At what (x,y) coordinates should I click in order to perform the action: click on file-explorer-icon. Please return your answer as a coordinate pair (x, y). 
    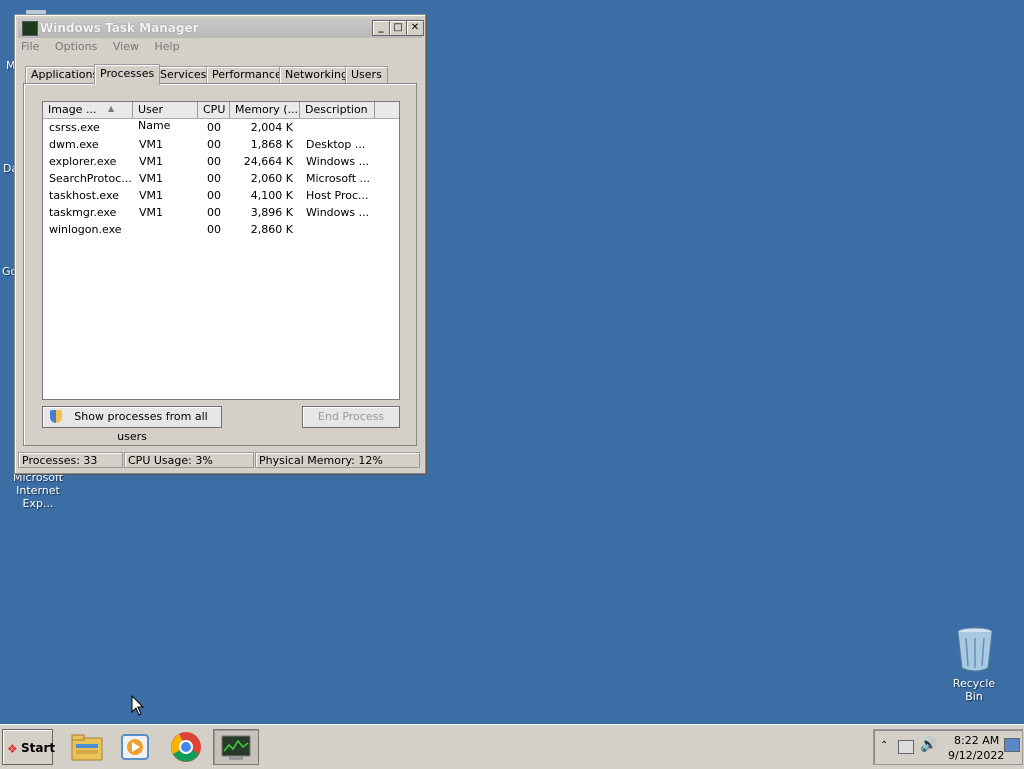
    Looking at the image, I should click on (87, 747).